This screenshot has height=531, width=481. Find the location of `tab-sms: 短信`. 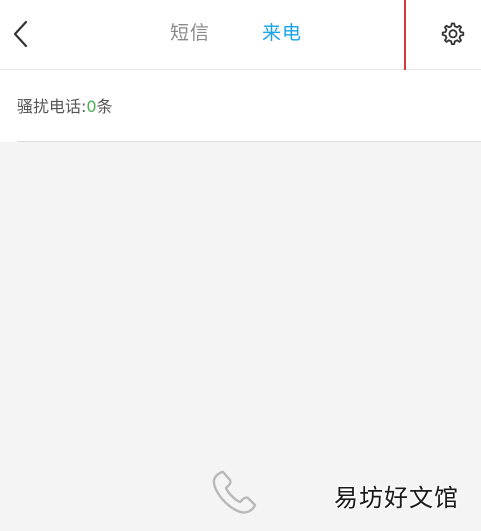

tab-sms: 短信 is located at coordinates (190, 33).